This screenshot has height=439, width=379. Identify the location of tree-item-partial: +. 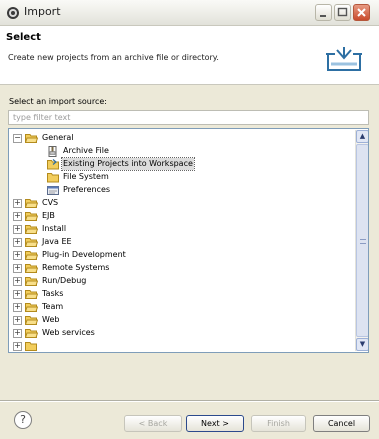
(27, 346).